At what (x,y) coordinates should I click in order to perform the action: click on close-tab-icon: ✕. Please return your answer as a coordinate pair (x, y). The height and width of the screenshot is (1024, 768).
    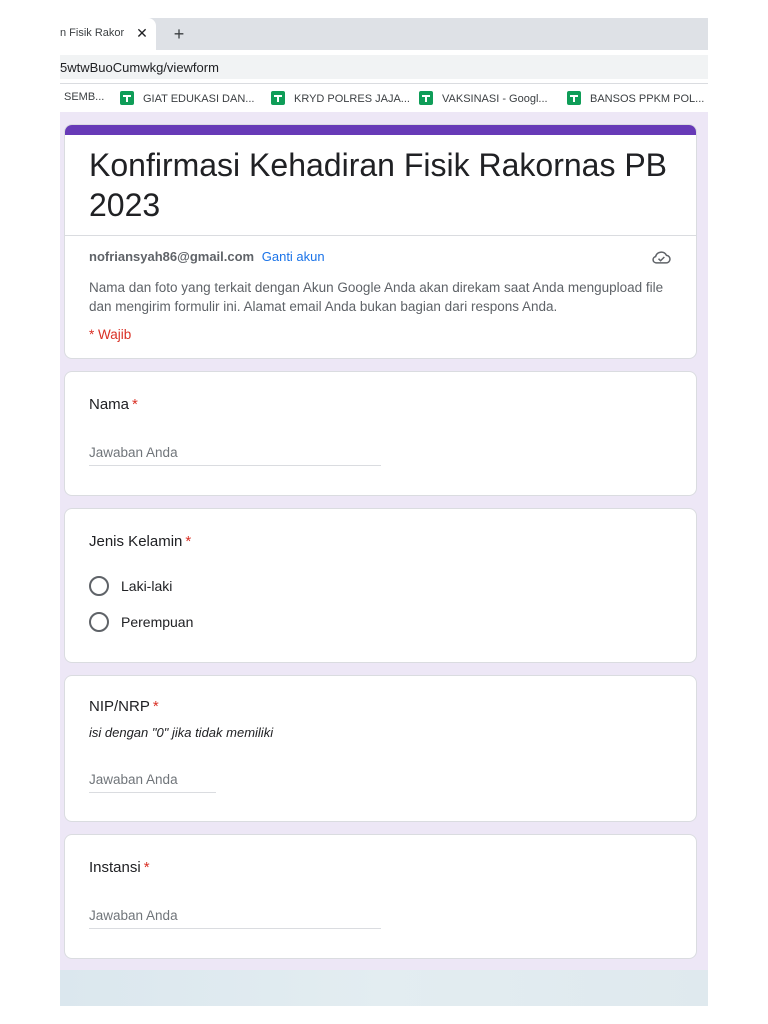
    Looking at the image, I should click on (142, 33).